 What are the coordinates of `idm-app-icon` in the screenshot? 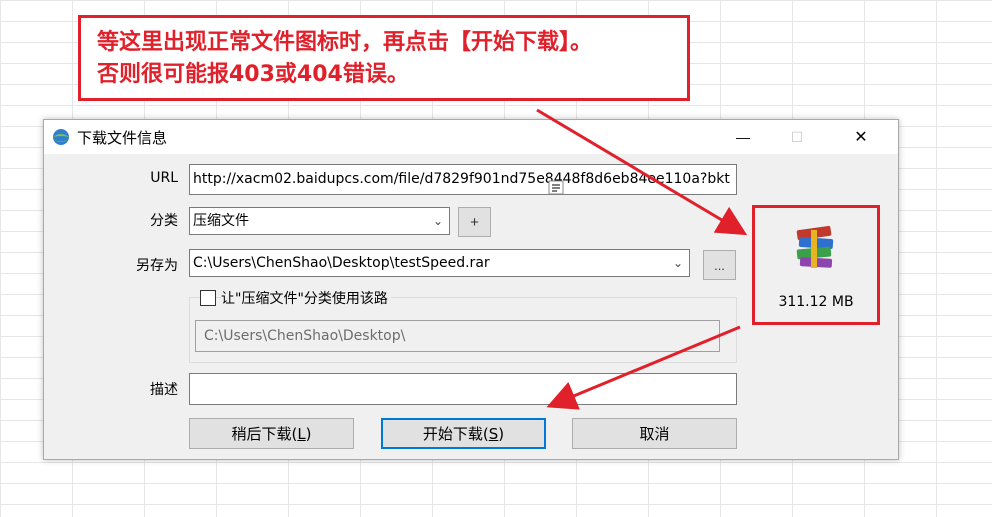 It's located at (61, 137).